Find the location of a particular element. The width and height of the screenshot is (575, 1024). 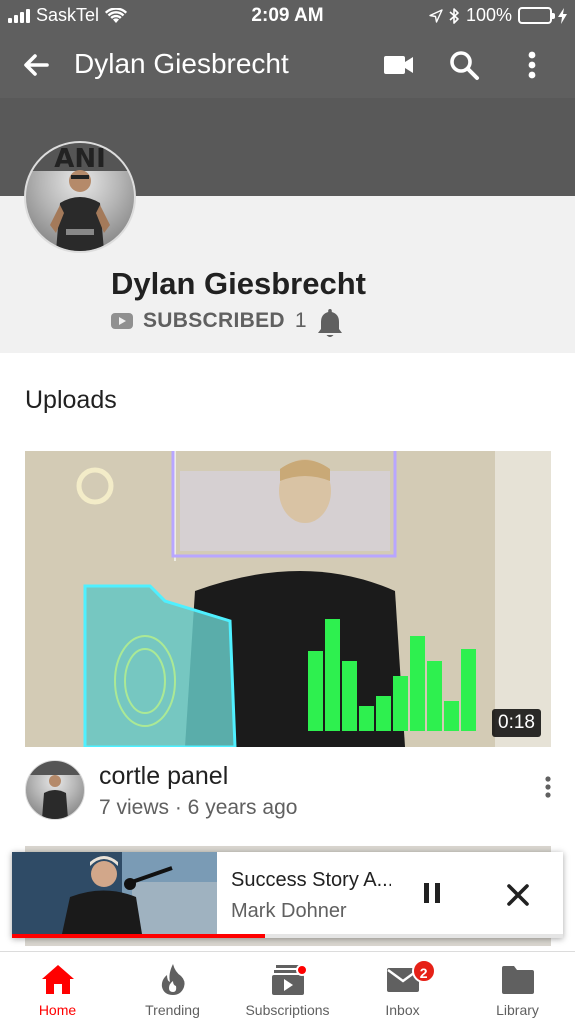

app-bar: Dylan Giesbrecht is located at coordinates (287, 65).